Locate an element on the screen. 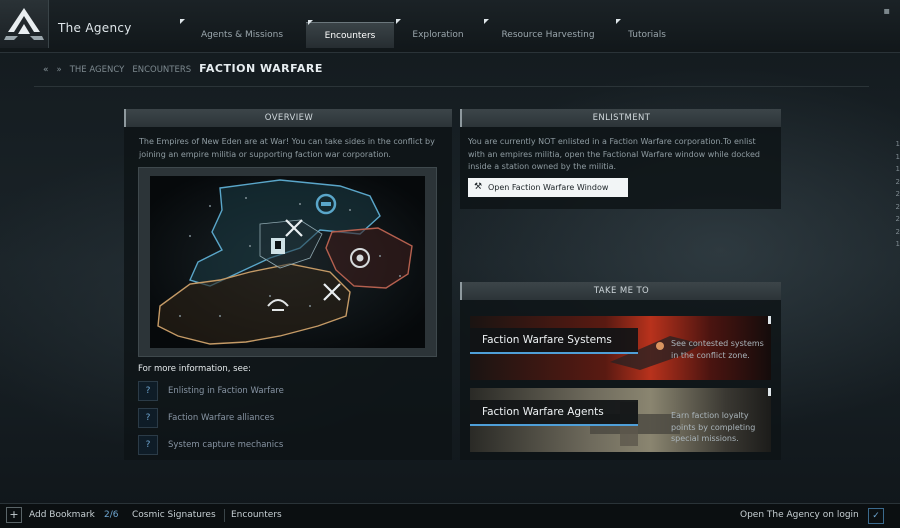 Image resolution: width=900 pixels, height=528 pixels. help-link-enlisting: ? Enlisting in Faction Warfare is located at coordinates (211, 391).